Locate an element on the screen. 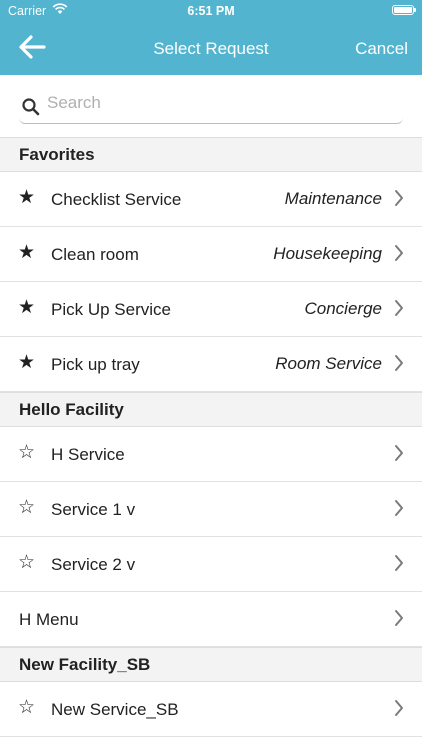 This screenshot has width=422, height=750. top-bar: Carrier 6:51 PM Select Request Cancel is located at coordinates (211, 37).